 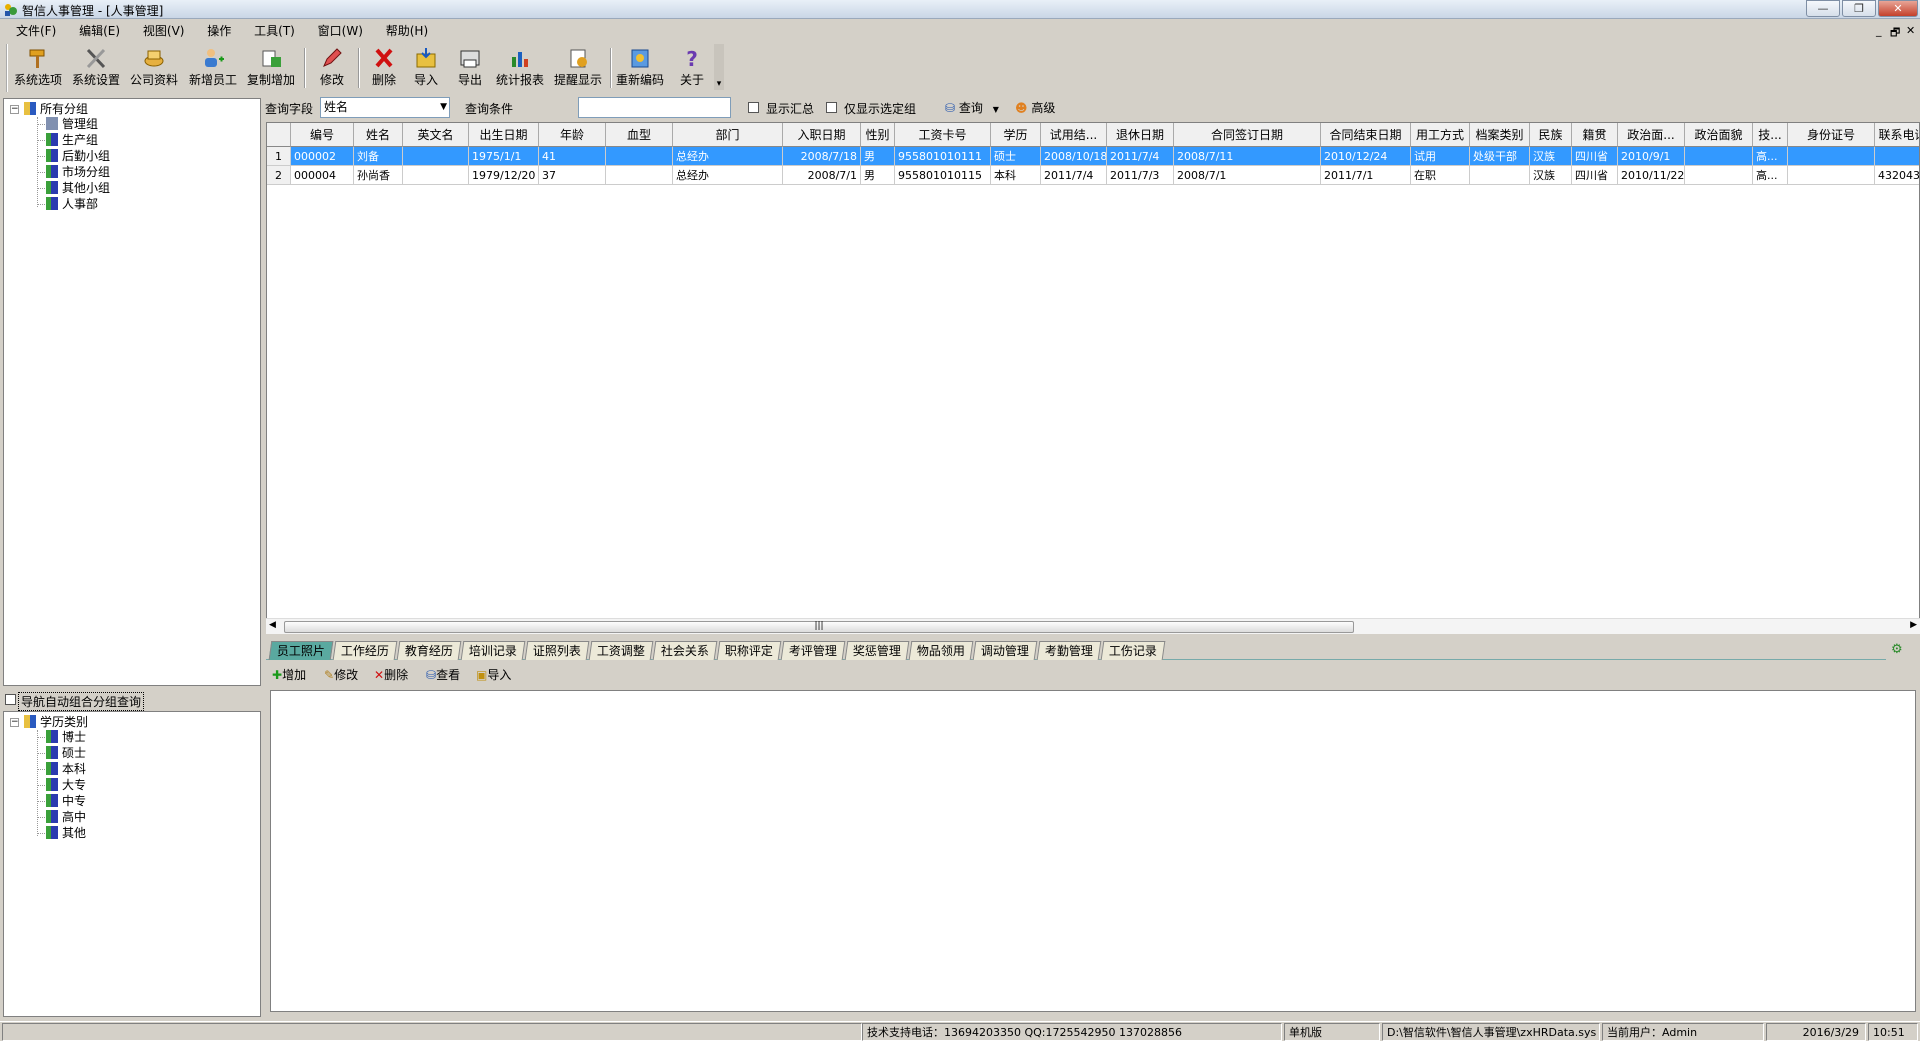 I want to click on column-header: 联系电话, so click(x=1897, y=135).